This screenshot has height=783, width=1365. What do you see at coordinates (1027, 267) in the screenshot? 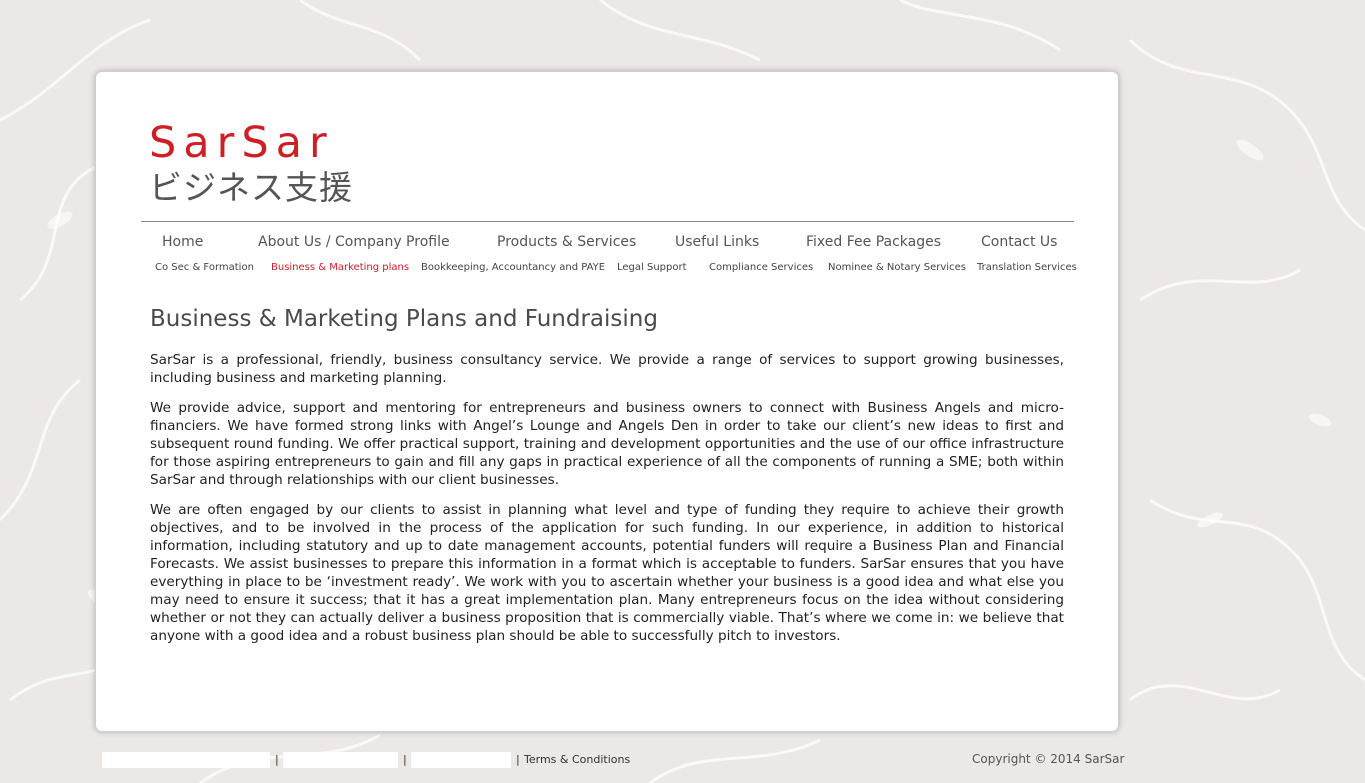
I see `subnav-item-translation-services: Translation Services` at bounding box center [1027, 267].